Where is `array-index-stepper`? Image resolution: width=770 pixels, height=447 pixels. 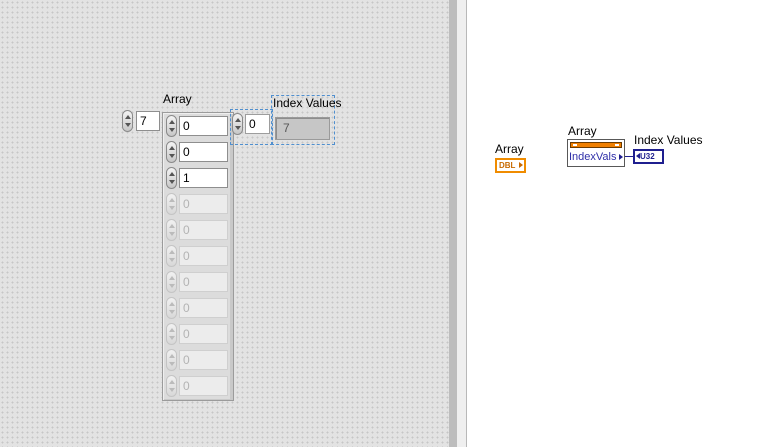
array-index-stepper is located at coordinates (127, 121).